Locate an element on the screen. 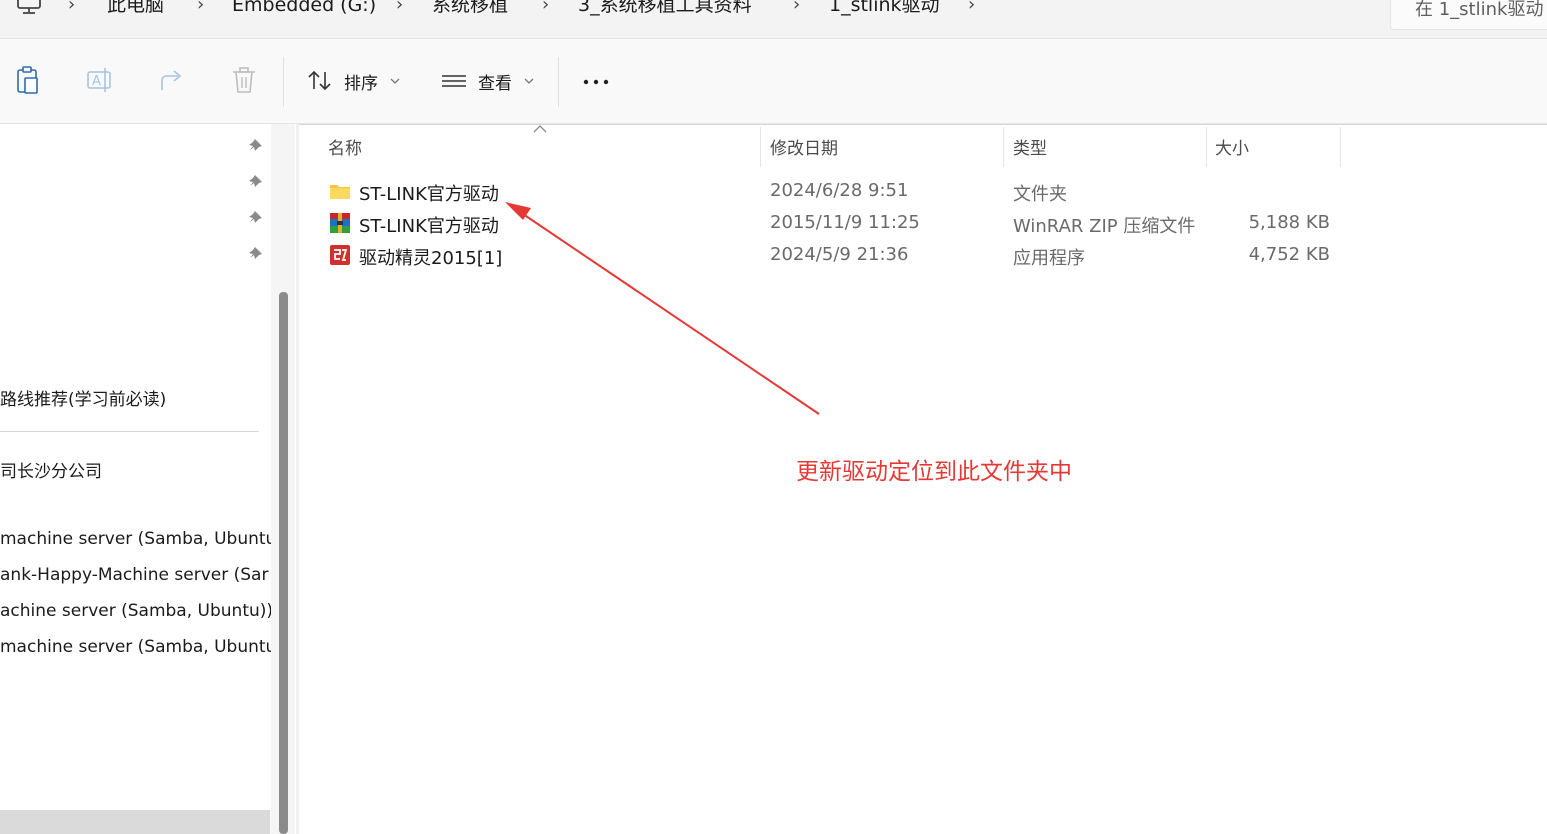 Image resolution: width=1547 pixels, height=834 pixels. search-box: 在 1_stlink驱动 is located at coordinates (1468, 15).